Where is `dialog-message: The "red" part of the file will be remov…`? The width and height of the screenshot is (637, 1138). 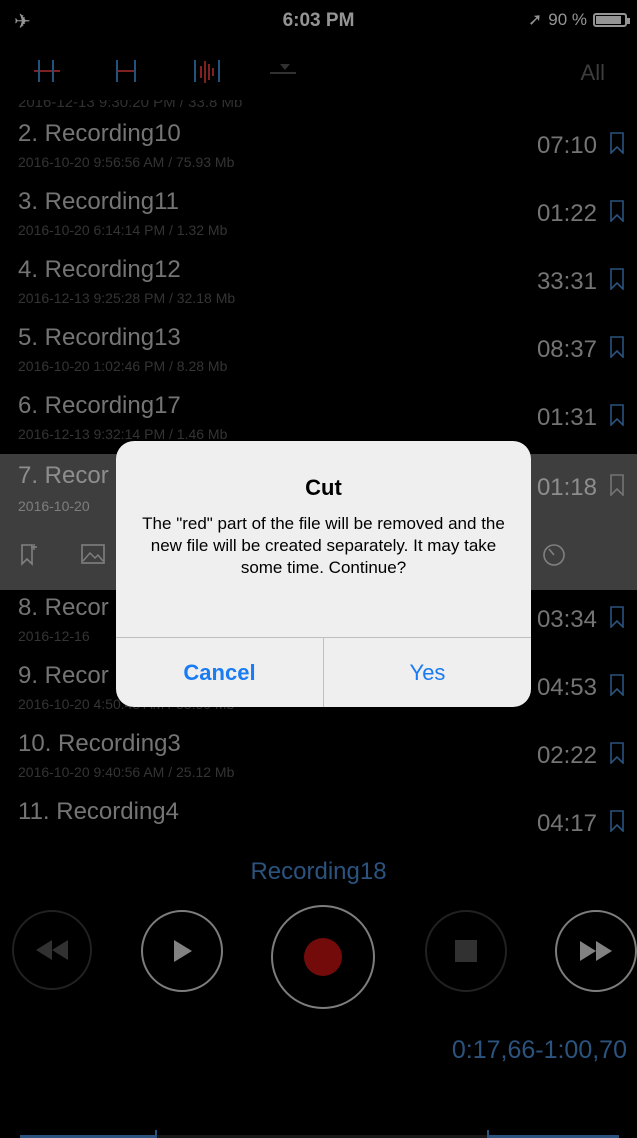 dialog-message: The "red" part of the file will be remov… is located at coordinates (323, 545).